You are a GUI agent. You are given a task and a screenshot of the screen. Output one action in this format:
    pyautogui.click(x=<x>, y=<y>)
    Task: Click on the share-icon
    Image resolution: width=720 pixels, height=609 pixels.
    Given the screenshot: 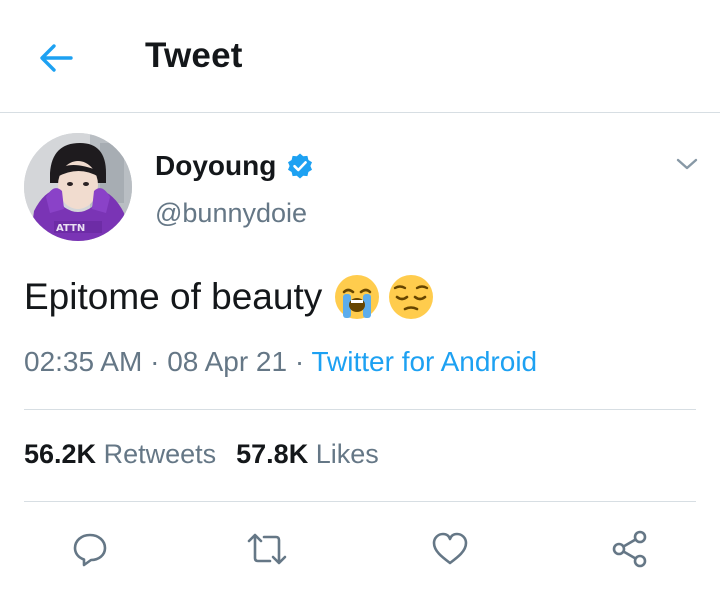 What is the action you would take?
    pyautogui.click(x=629, y=549)
    